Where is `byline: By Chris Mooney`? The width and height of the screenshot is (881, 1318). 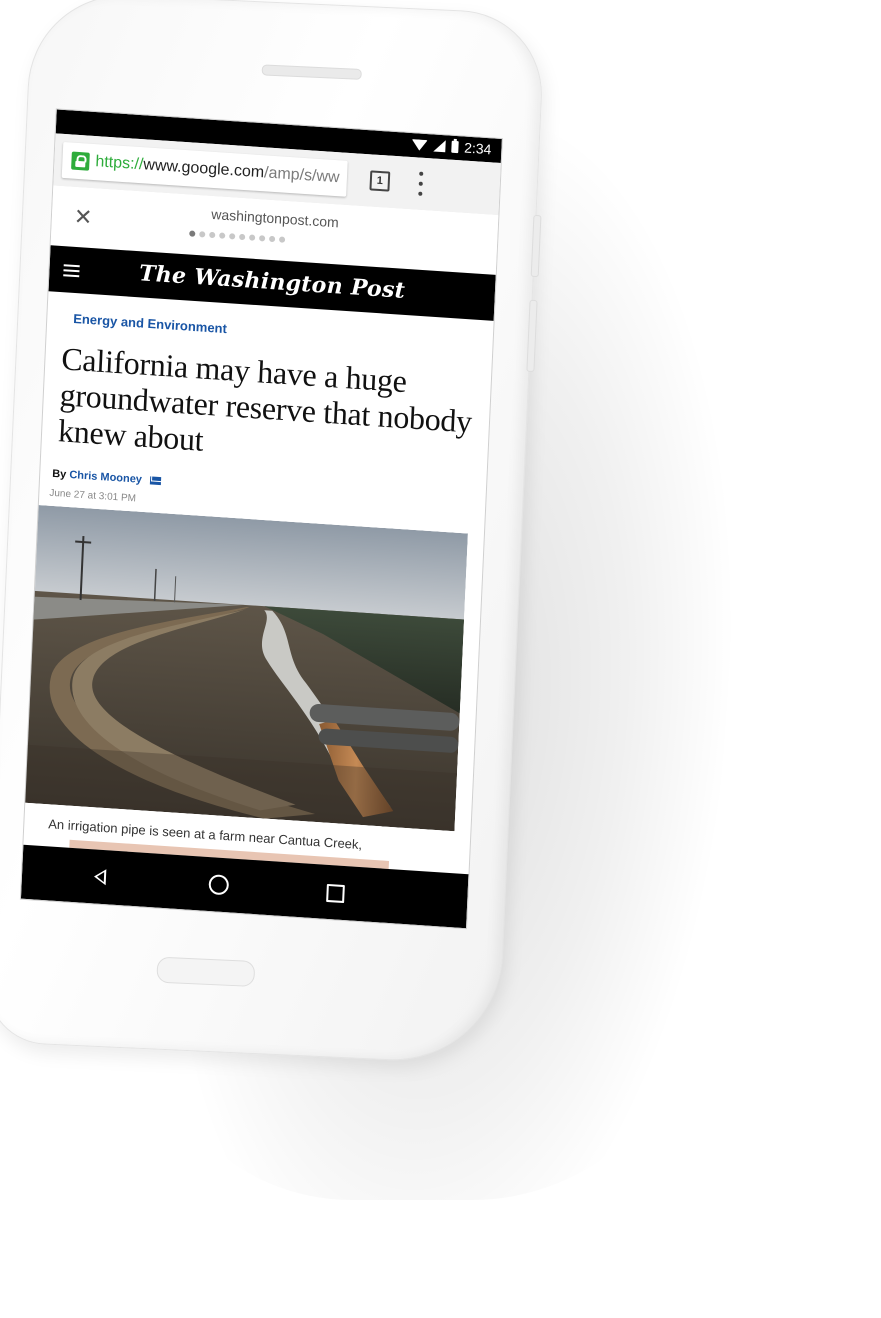
byline: By Chris Mooney is located at coordinates (106, 477).